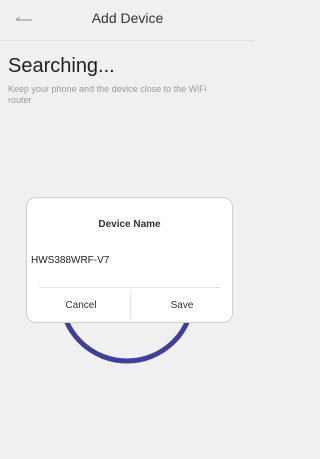 This screenshot has height=459, width=320. Describe the element at coordinates (182, 306) in the screenshot. I see `save-button: Save` at that location.